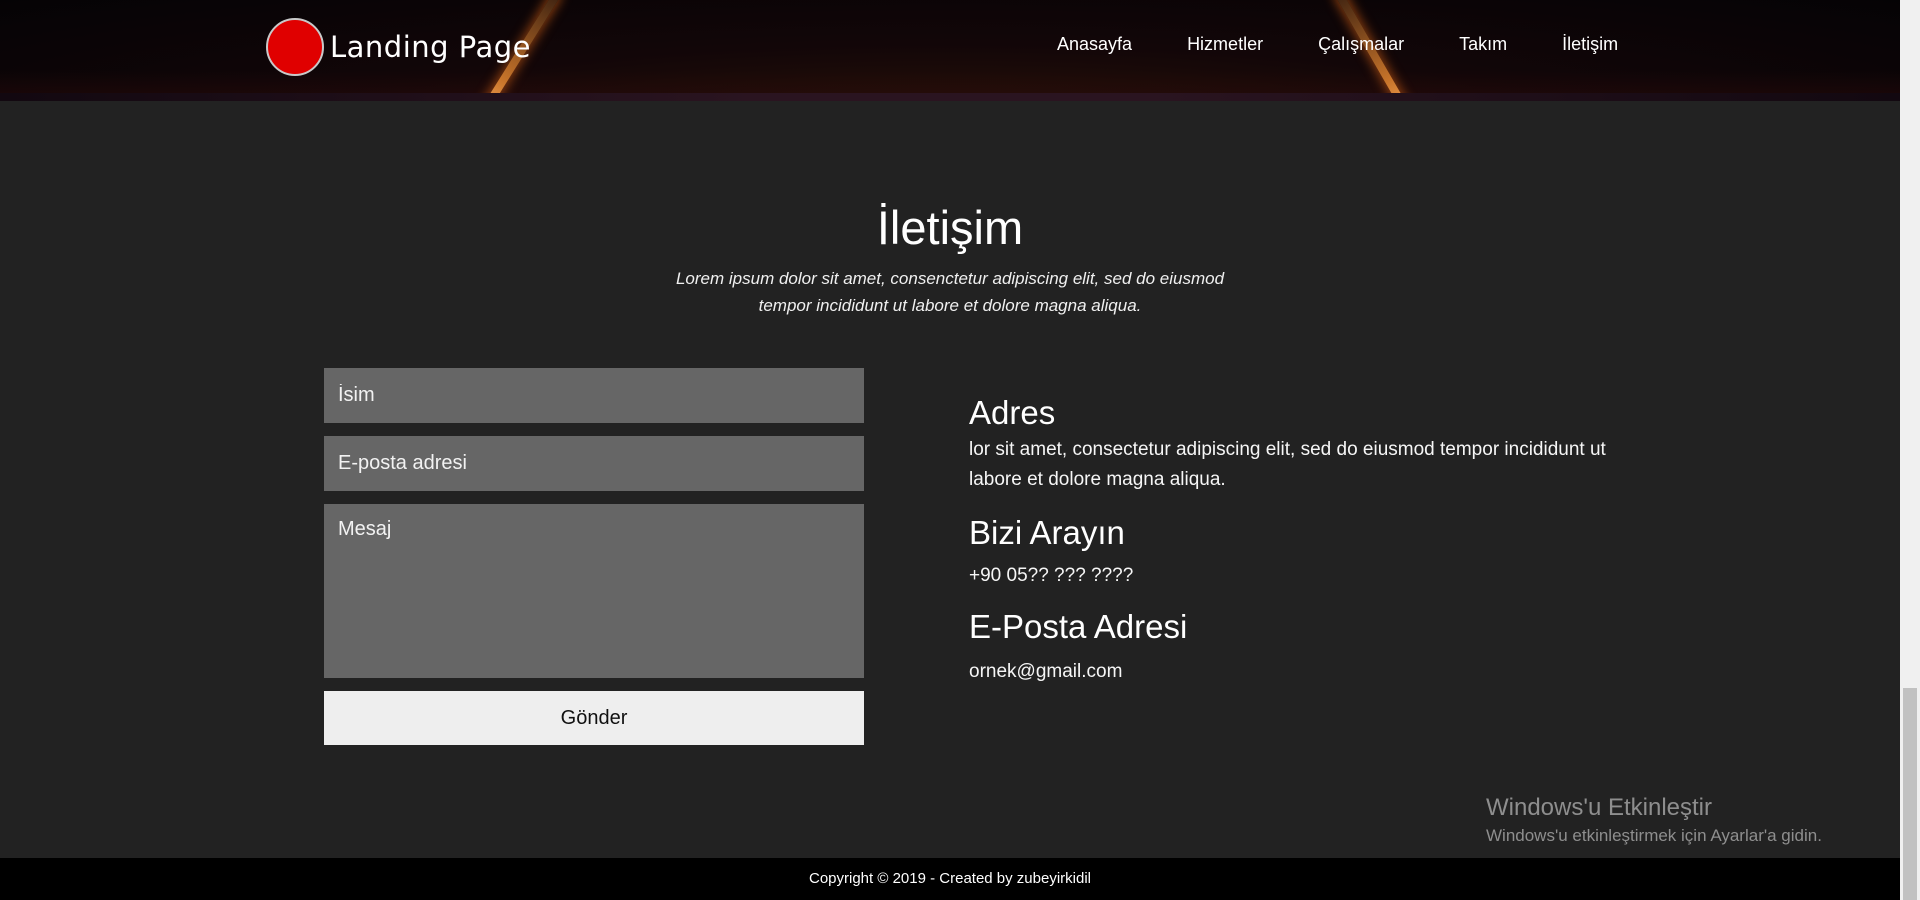 The width and height of the screenshot is (1920, 900). What do you see at coordinates (1361, 44) in the screenshot?
I see `nav-item-calismalar: Çalışmalar` at bounding box center [1361, 44].